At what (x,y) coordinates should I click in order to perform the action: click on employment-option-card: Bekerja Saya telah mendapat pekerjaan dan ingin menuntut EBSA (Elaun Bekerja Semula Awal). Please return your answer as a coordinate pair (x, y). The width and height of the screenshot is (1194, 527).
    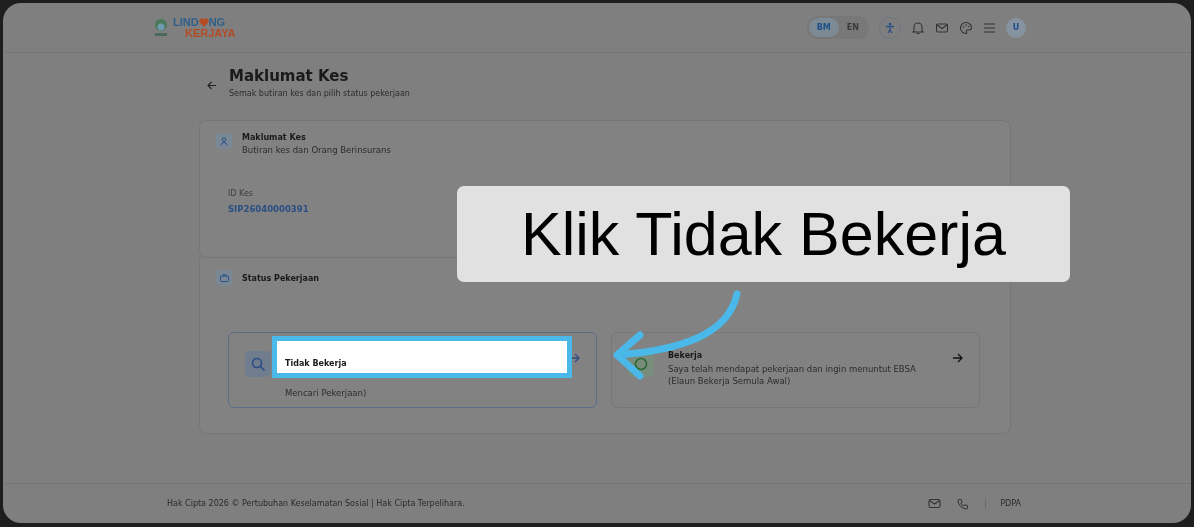
    Looking at the image, I should click on (795, 370).